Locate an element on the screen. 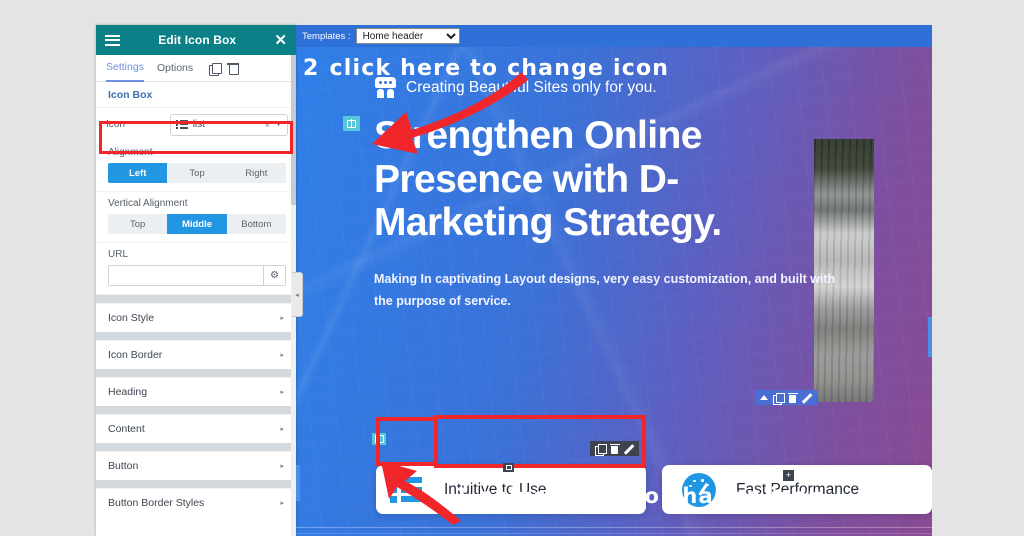  accordion-content: Content ▸ is located at coordinates (196, 428).